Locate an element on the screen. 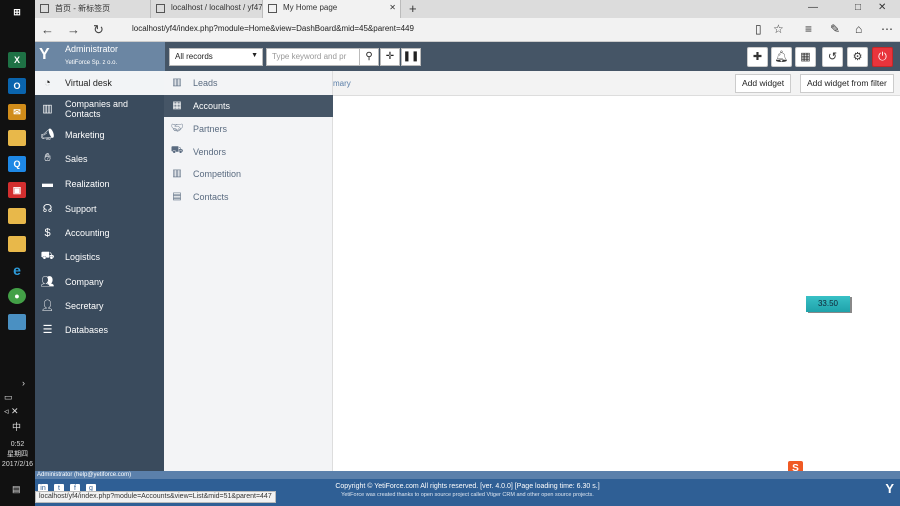 The width and height of the screenshot is (900, 506). submenu-item-vendors: ⛟ Vendors is located at coordinates (248, 152).